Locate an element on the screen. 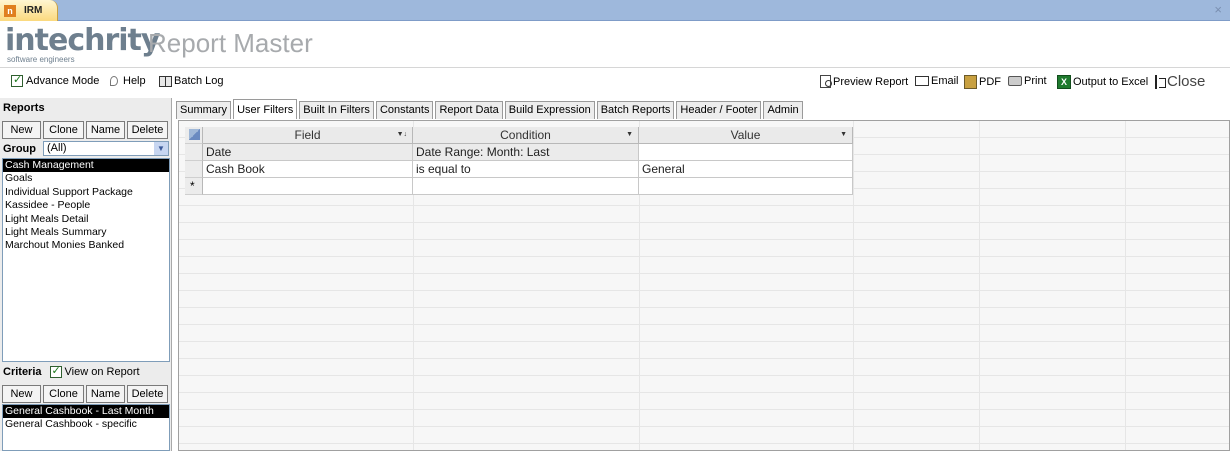  column-header-condition: Condition ▼ is located at coordinates (526, 135).